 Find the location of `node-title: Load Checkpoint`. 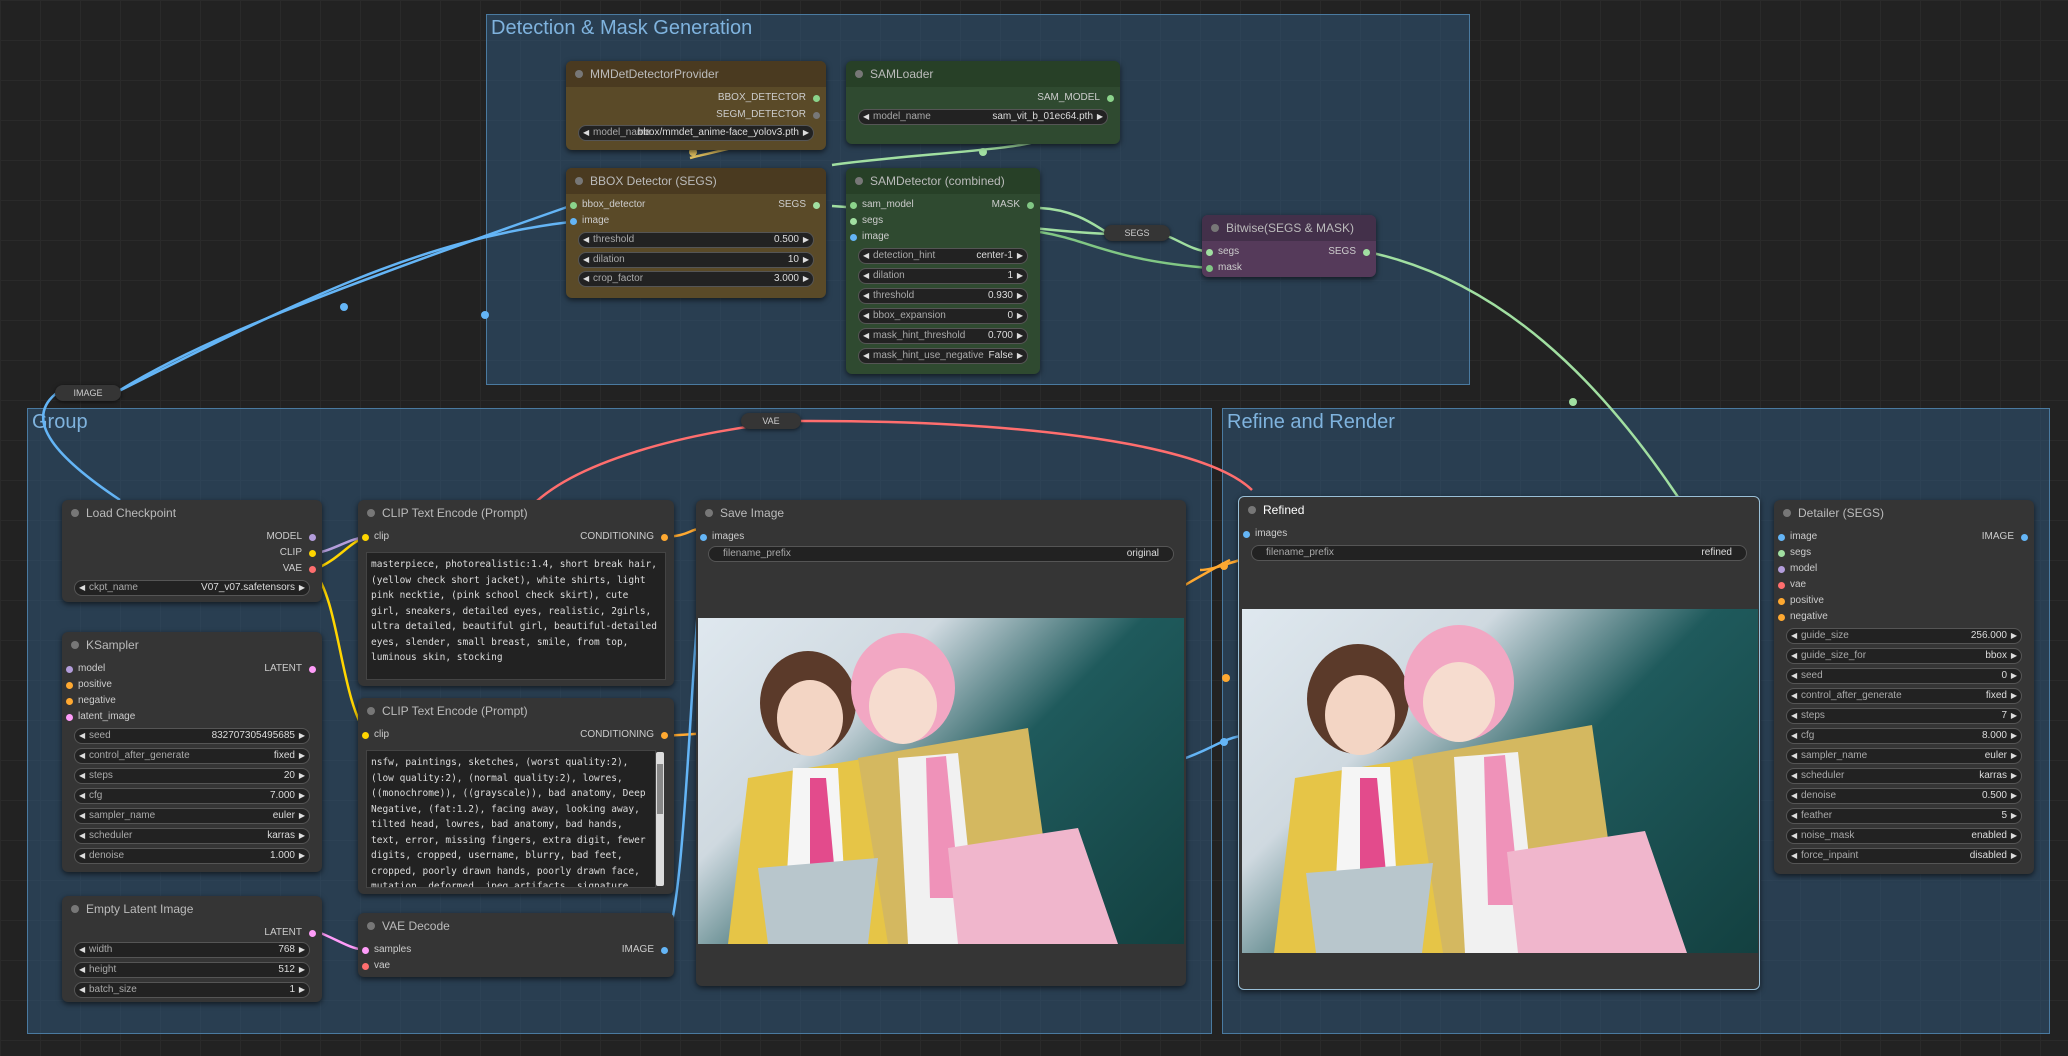

node-title: Load Checkpoint is located at coordinates (192, 513).